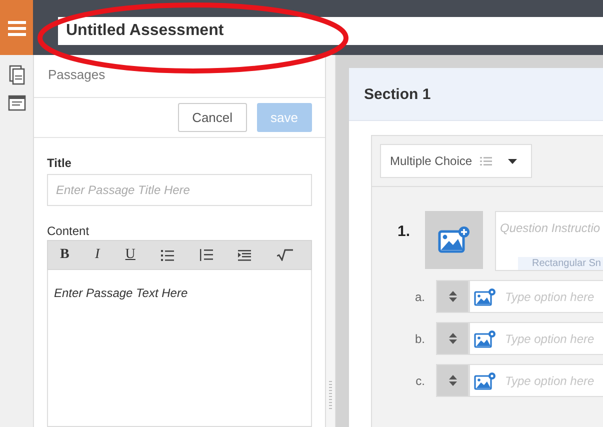 This screenshot has height=427, width=603. What do you see at coordinates (560, 263) in the screenshot?
I see `suggestion-chip: Rectangular Sn` at bounding box center [560, 263].